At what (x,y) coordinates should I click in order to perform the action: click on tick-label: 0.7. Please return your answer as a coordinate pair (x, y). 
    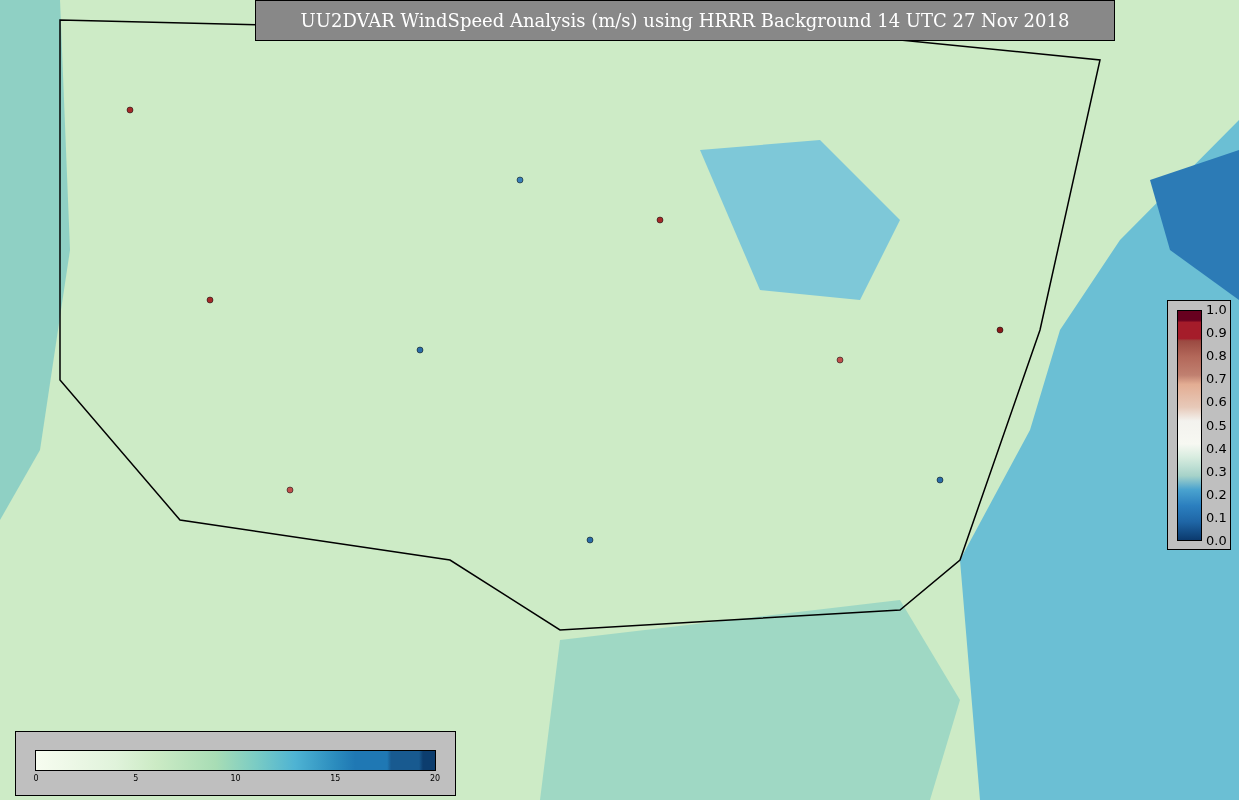
    Looking at the image, I should click on (1216, 379).